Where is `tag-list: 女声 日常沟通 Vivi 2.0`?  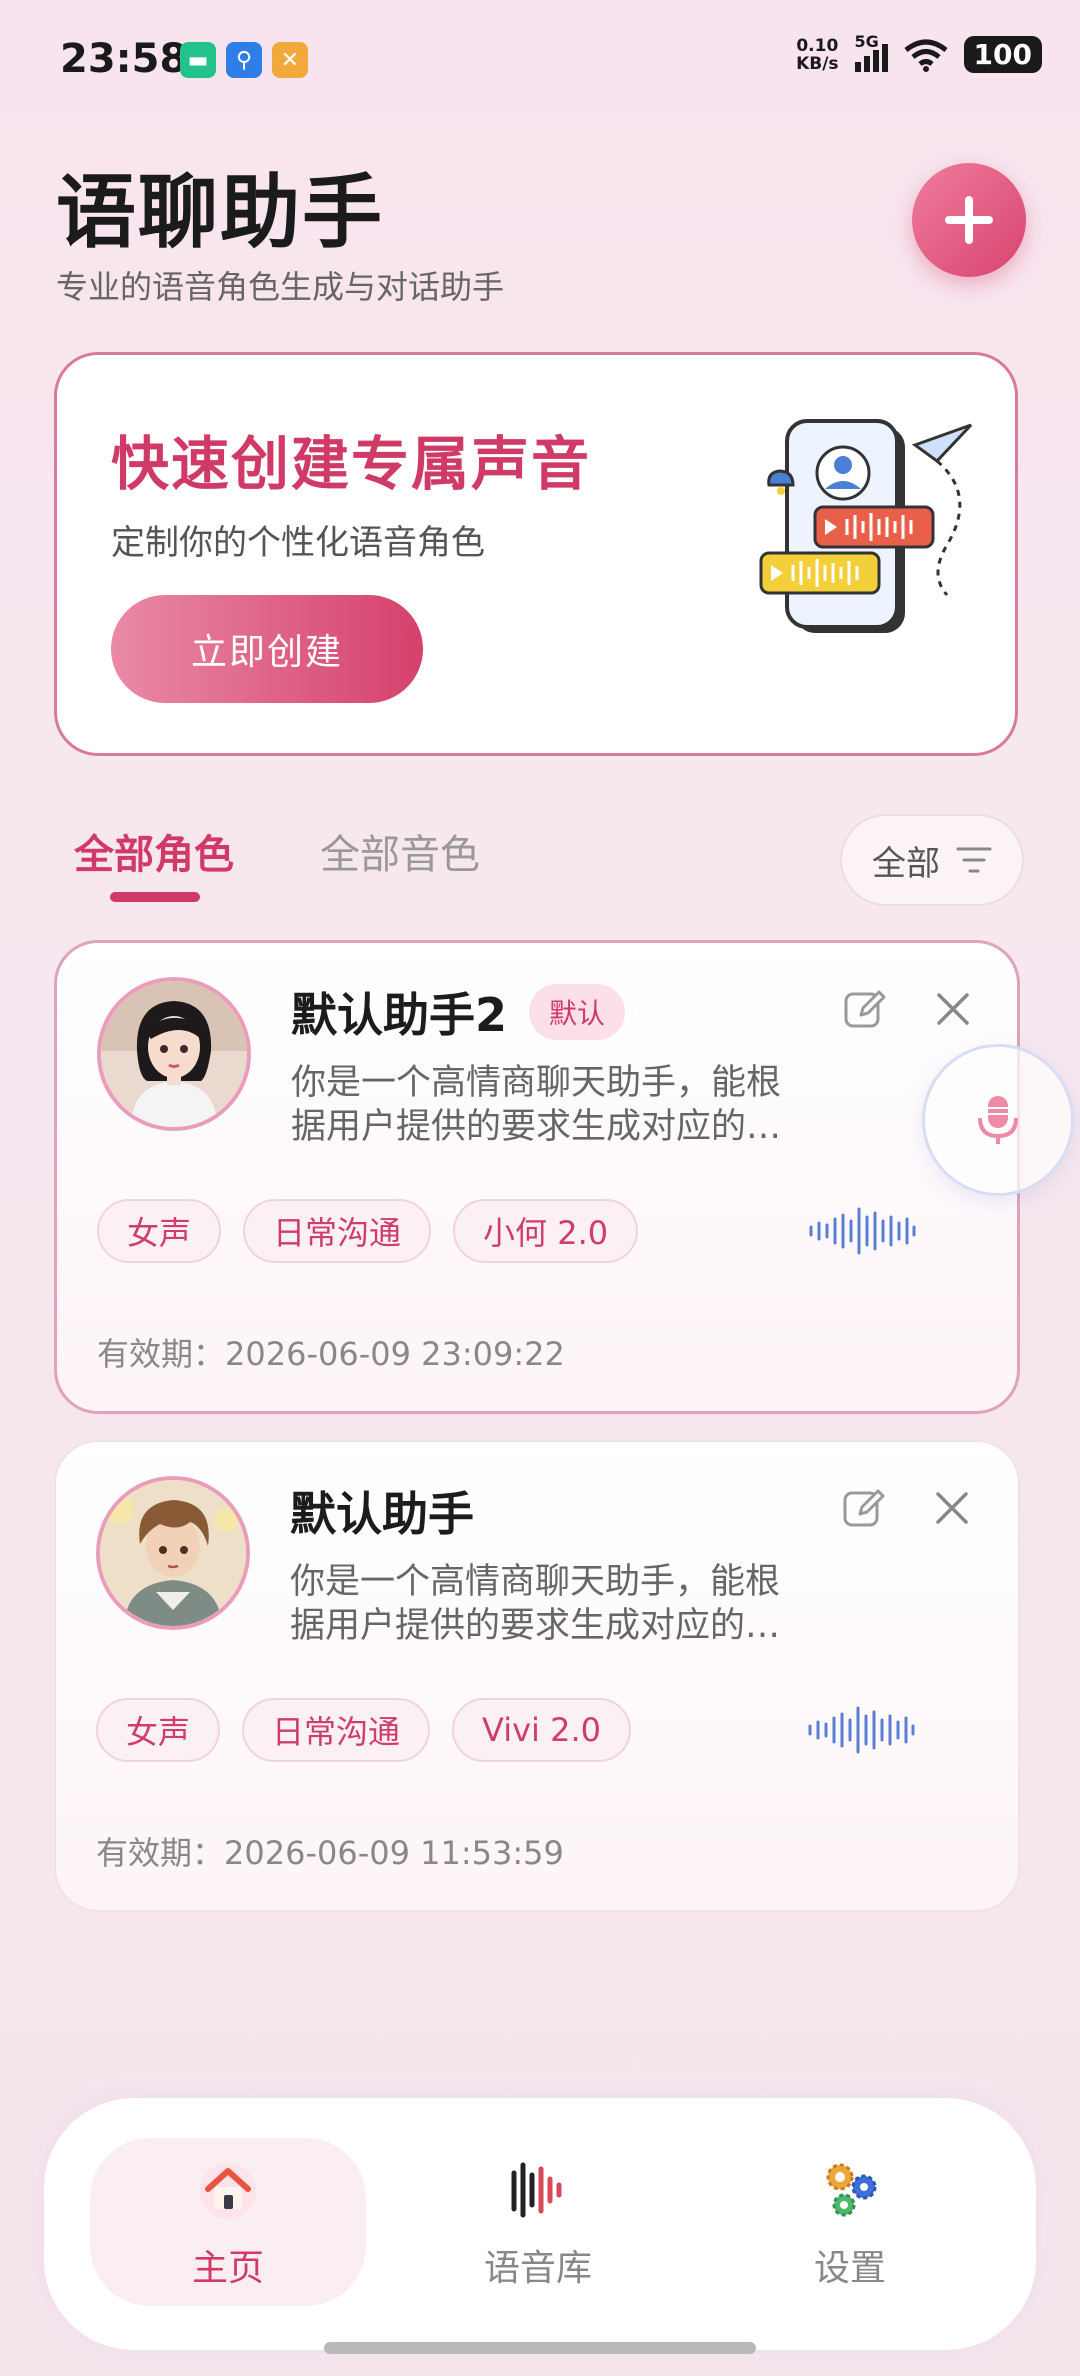
tag-list: 女声 日常沟通 Vivi 2.0 is located at coordinates (363, 1730).